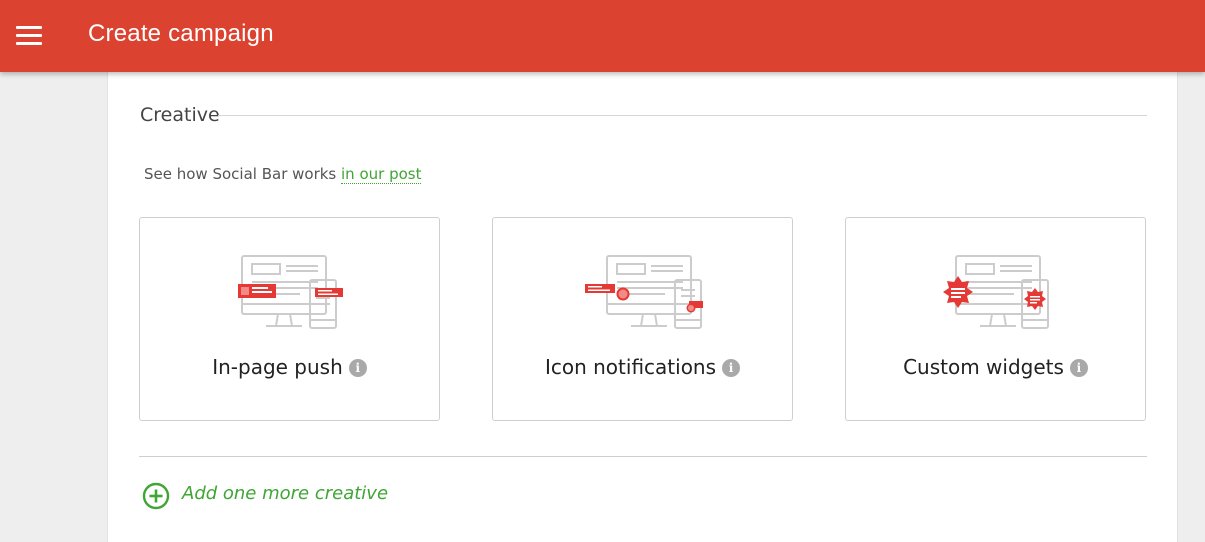  I want to click on in-page-push-illustration, so click(290, 292).